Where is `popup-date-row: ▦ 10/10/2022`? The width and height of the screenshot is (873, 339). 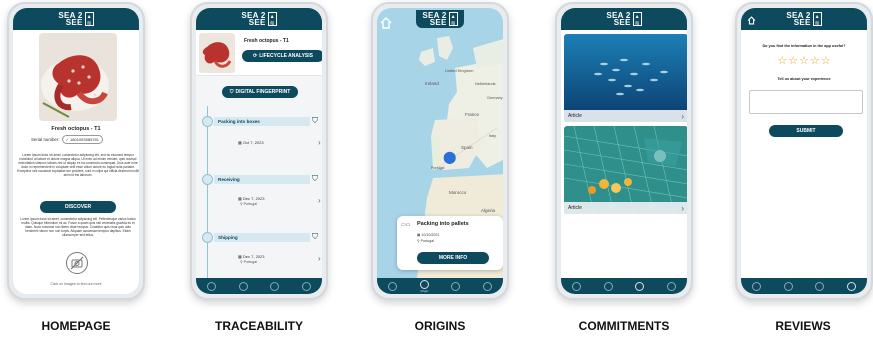
popup-date-row: ▦ 10/10/2022 is located at coordinates (428, 235).